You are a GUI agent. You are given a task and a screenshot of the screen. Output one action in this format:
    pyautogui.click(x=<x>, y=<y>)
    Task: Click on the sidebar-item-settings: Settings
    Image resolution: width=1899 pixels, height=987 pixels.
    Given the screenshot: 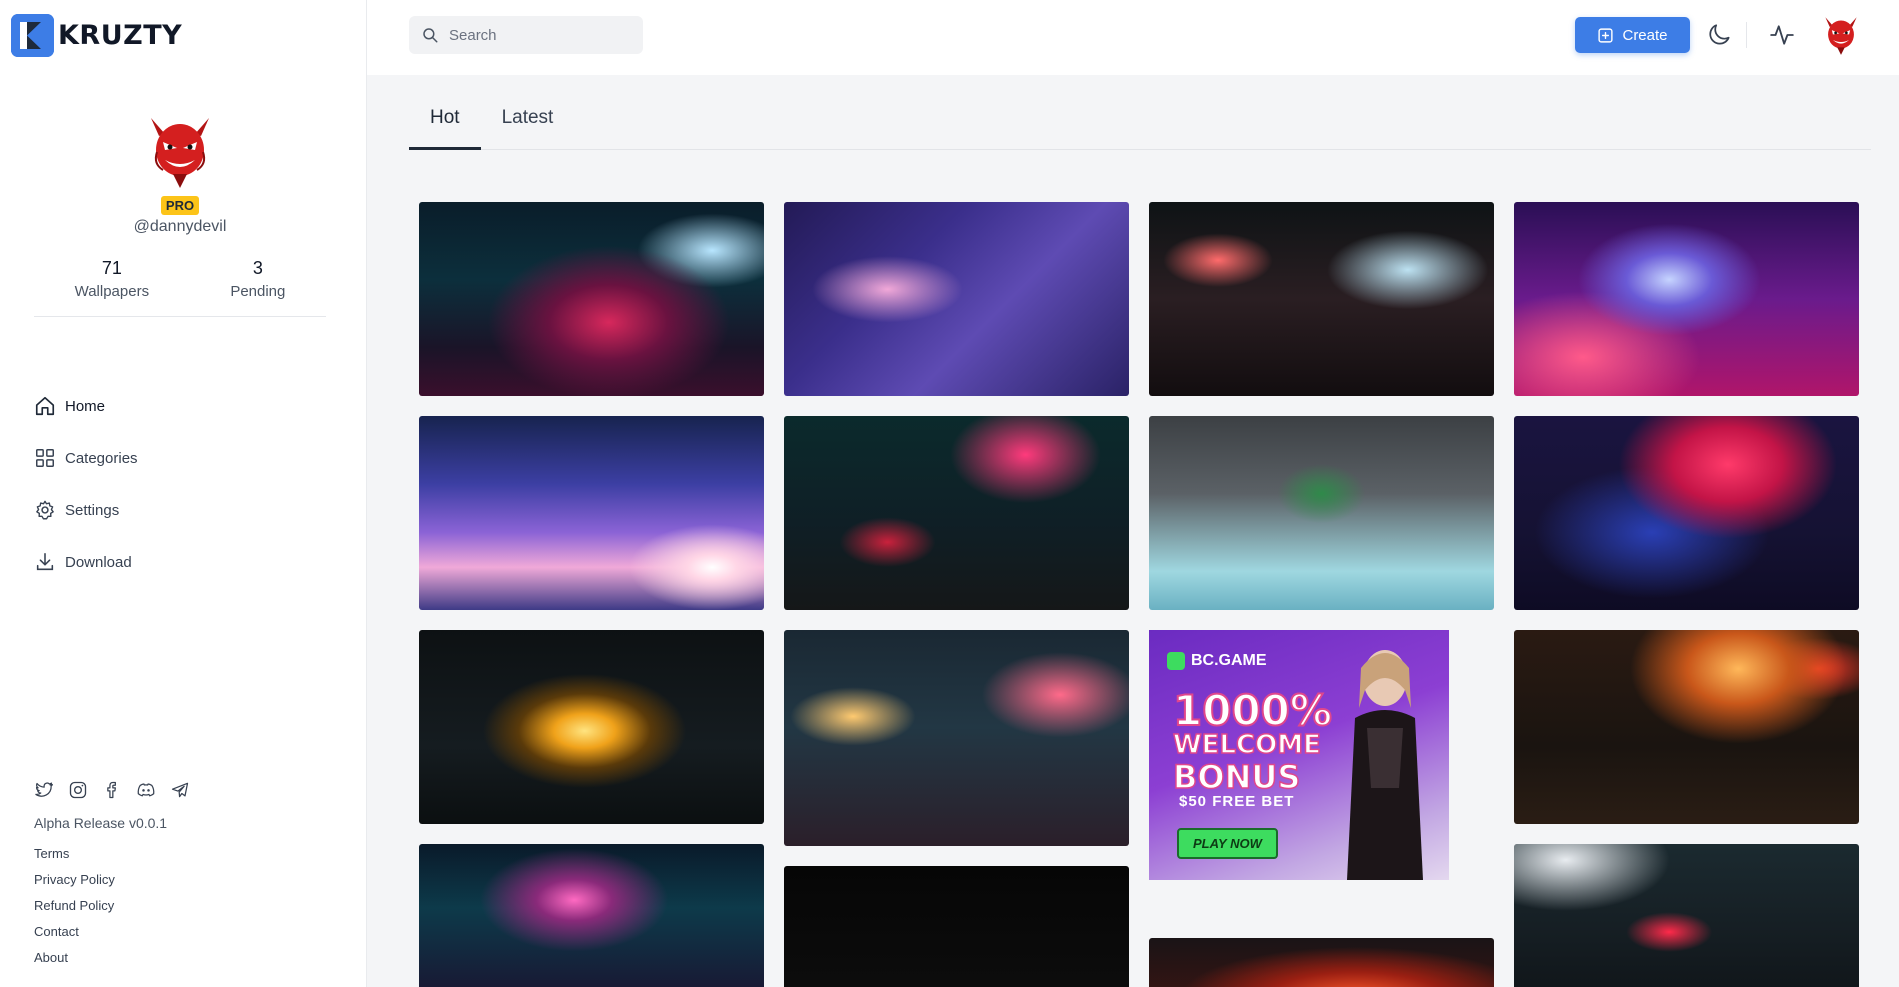 What is the action you would take?
    pyautogui.click(x=86, y=510)
    